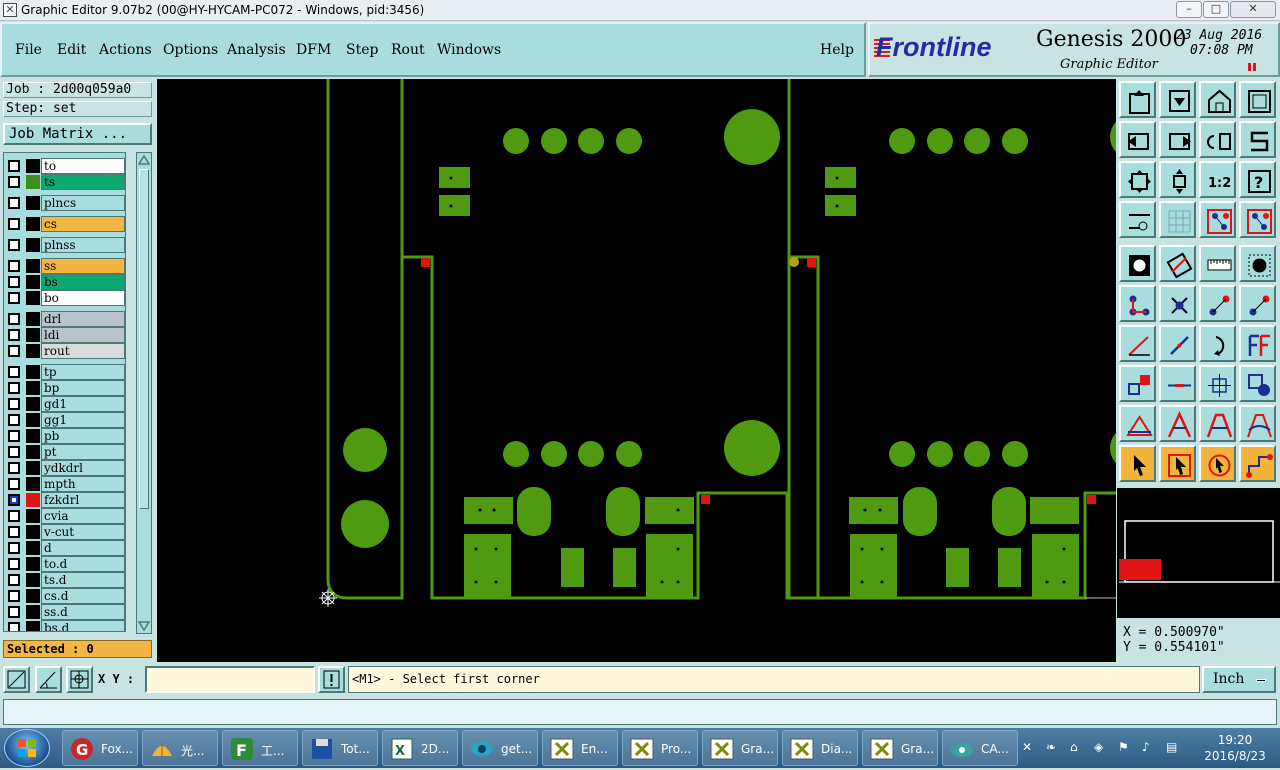 This screenshot has width=1280, height=770. I want to click on zoom-fit-button, so click(1137, 179).